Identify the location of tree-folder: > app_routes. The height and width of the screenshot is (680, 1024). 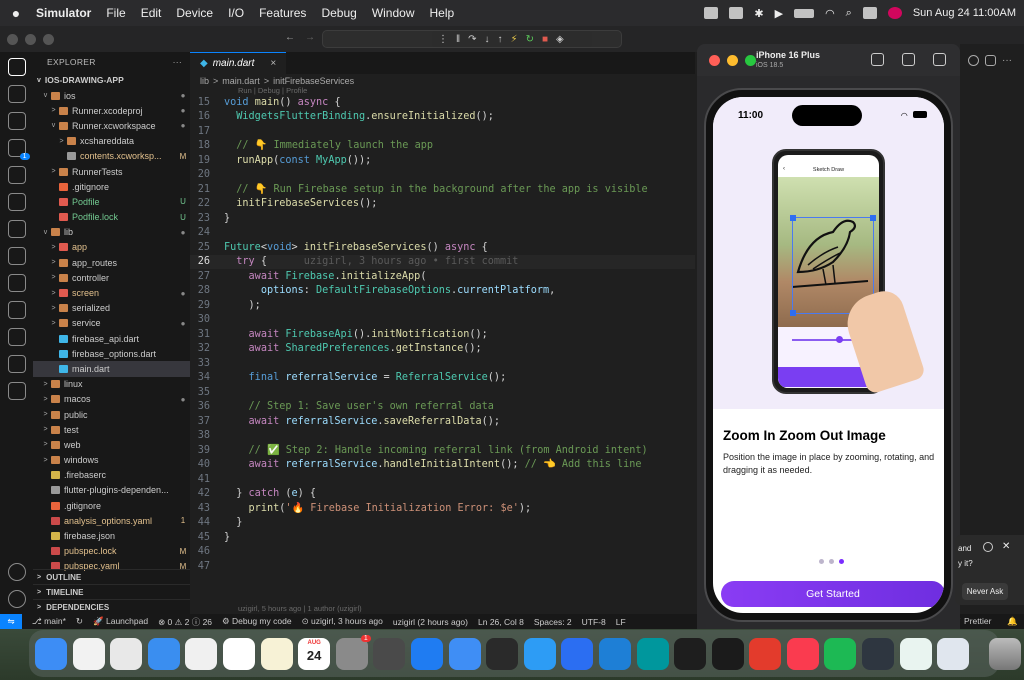
(111, 262).